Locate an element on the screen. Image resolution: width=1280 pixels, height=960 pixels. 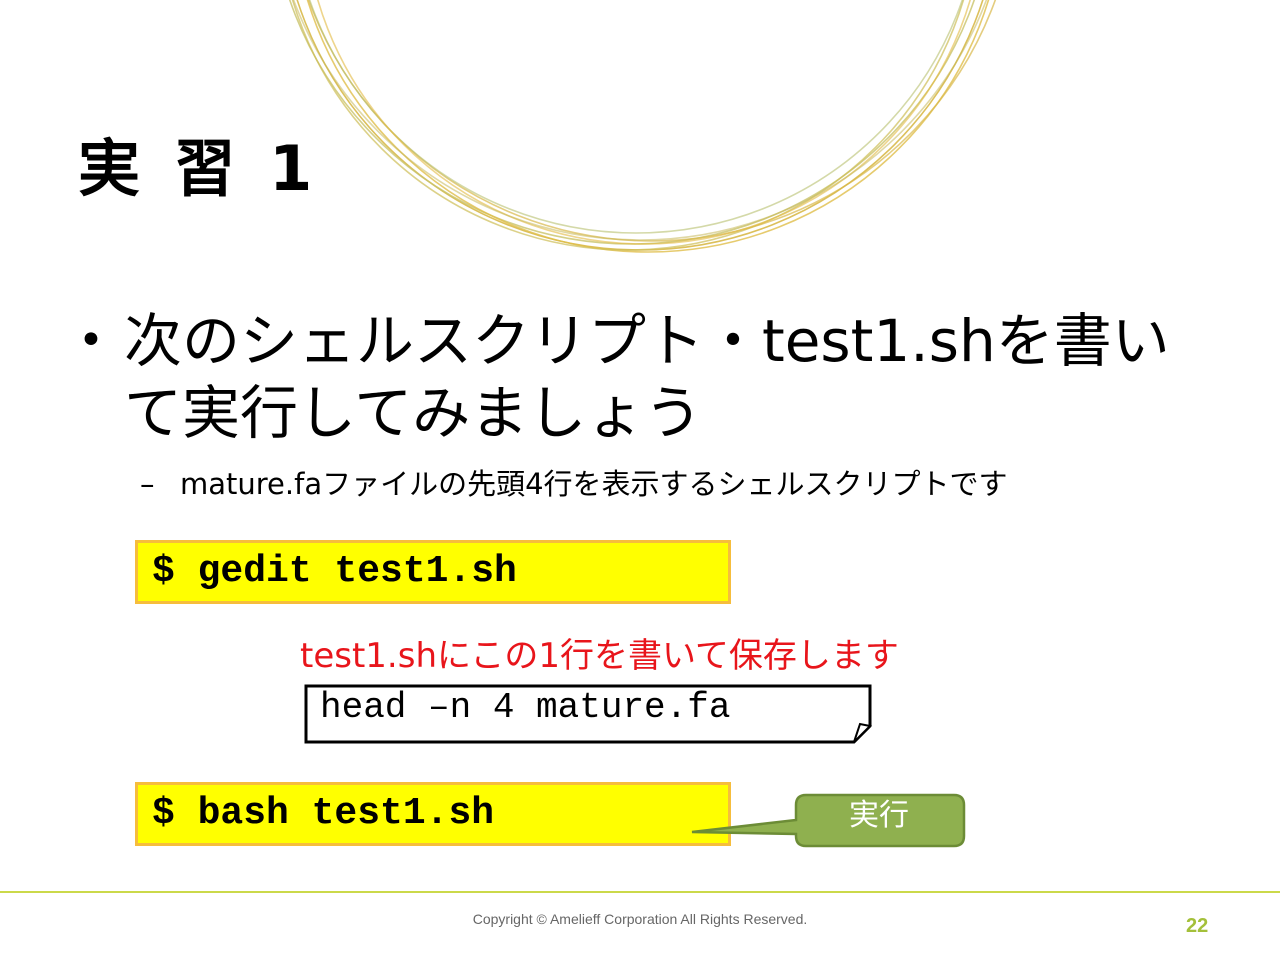
page-number: 22 is located at coordinates (1197, 926).